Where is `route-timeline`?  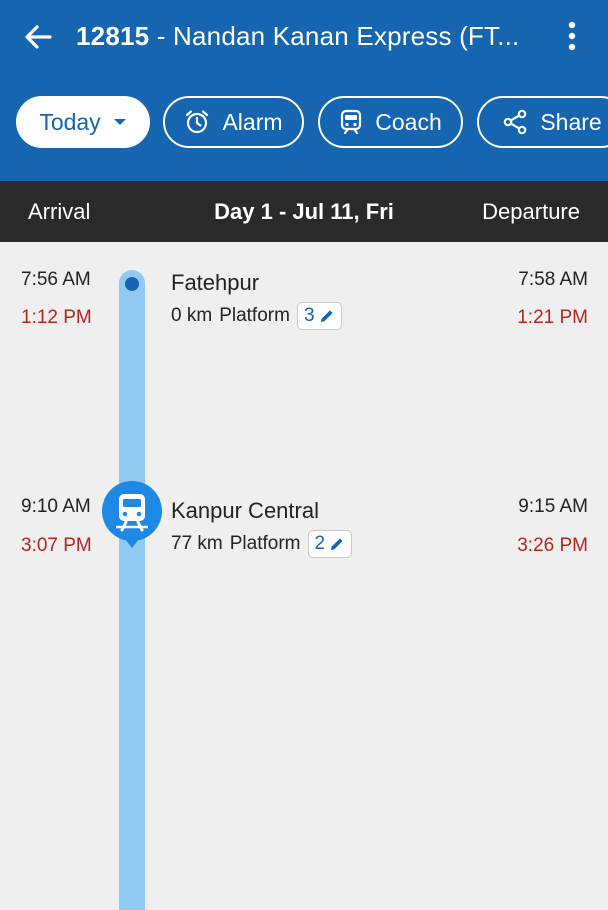
route-timeline is located at coordinates (132, 590).